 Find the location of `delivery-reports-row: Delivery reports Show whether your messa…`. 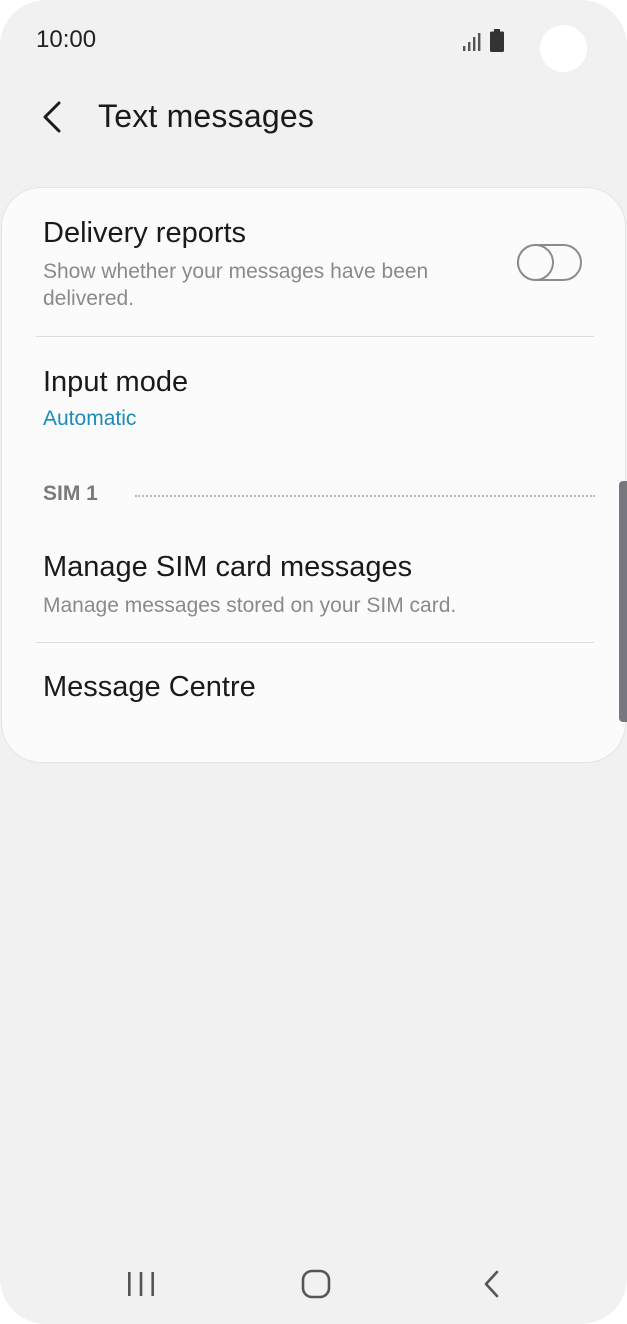

delivery-reports-row: Delivery reports Show whether your messa… is located at coordinates (313, 262).